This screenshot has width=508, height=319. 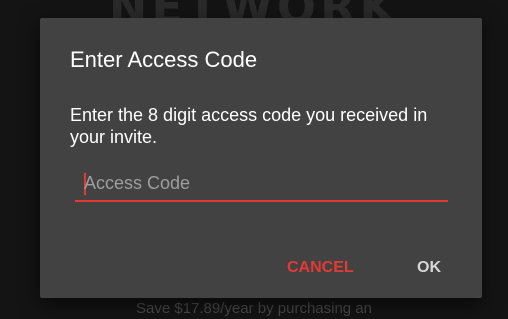 What do you see at coordinates (261, 201) in the screenshot?
I see `input-underline` at bounding box center [261, 201].